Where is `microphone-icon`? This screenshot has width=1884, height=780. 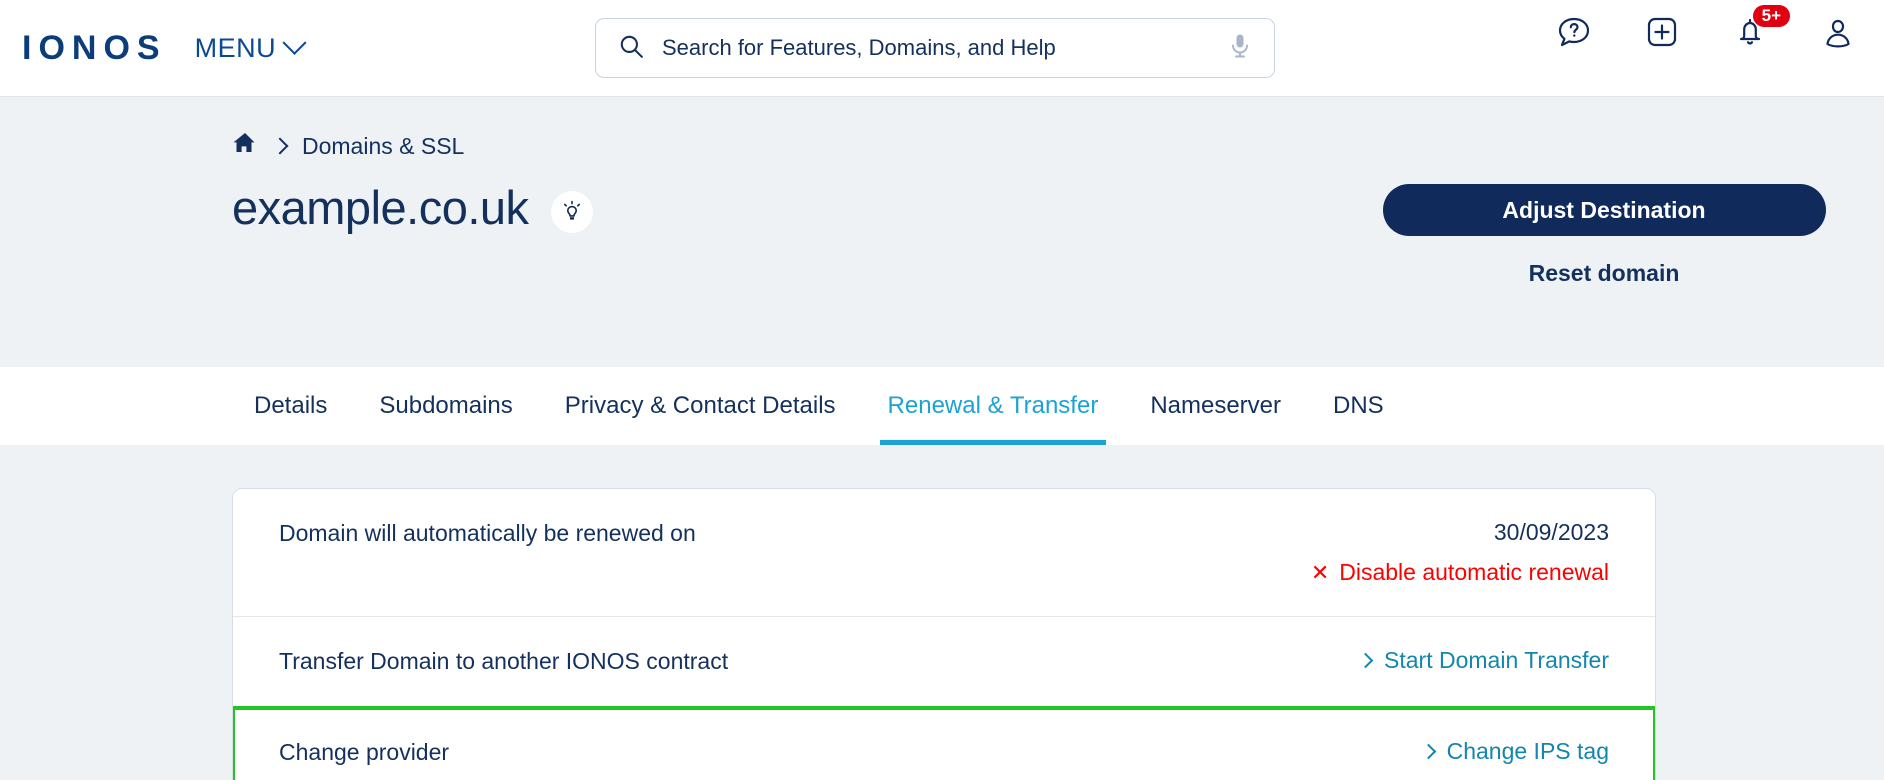
microphone-icon is located at coordinates (1240, 48).